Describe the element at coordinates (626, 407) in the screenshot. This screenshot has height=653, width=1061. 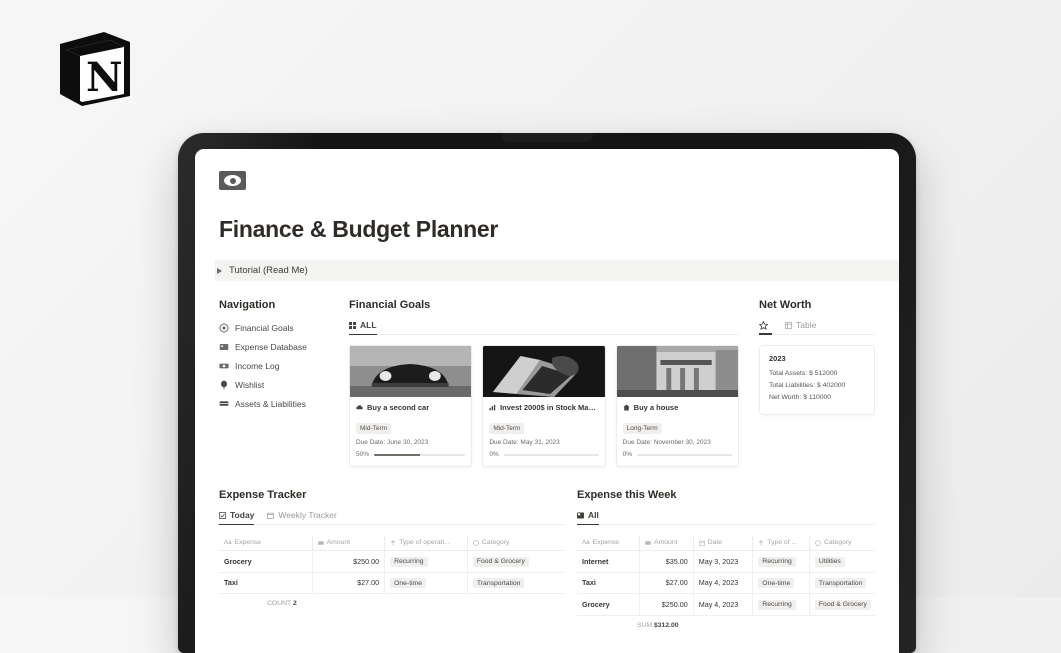
I see `house-icon` at that location.